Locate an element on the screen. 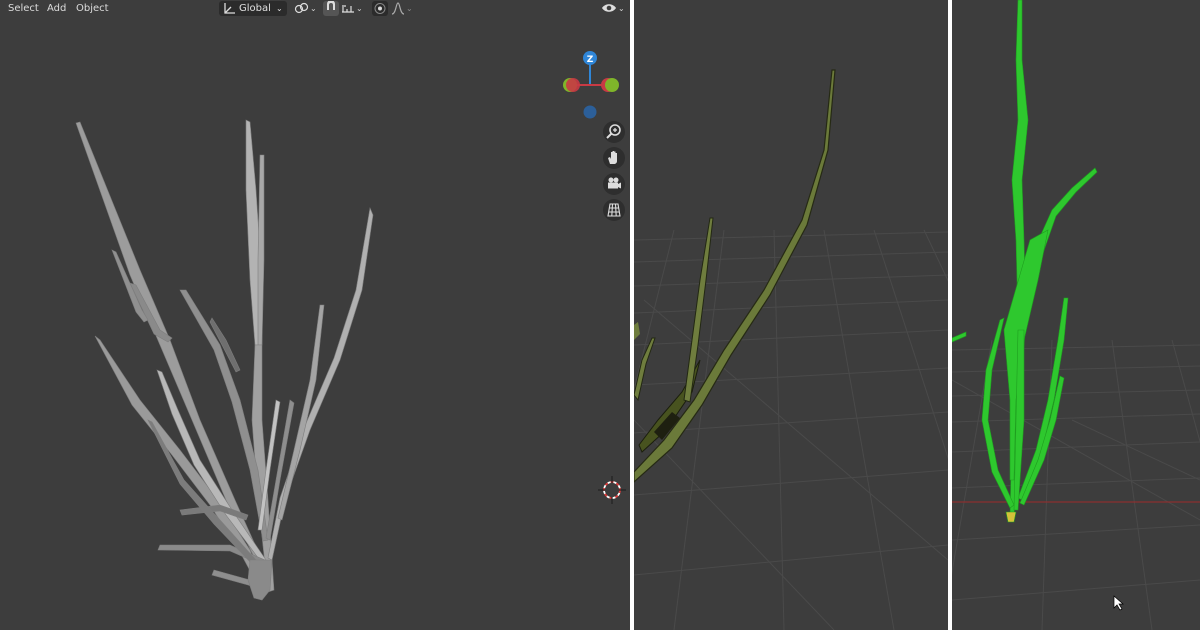 This screenshot has width=1200, height=630. mouse-pointer-icon is located at coordinates (1118, 603).